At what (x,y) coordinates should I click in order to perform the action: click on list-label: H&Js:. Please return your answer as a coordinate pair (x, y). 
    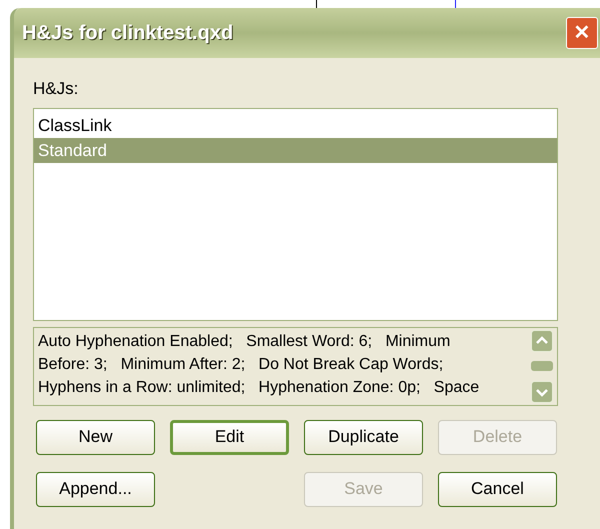
    Looking at the image, I should click on (56, 89).